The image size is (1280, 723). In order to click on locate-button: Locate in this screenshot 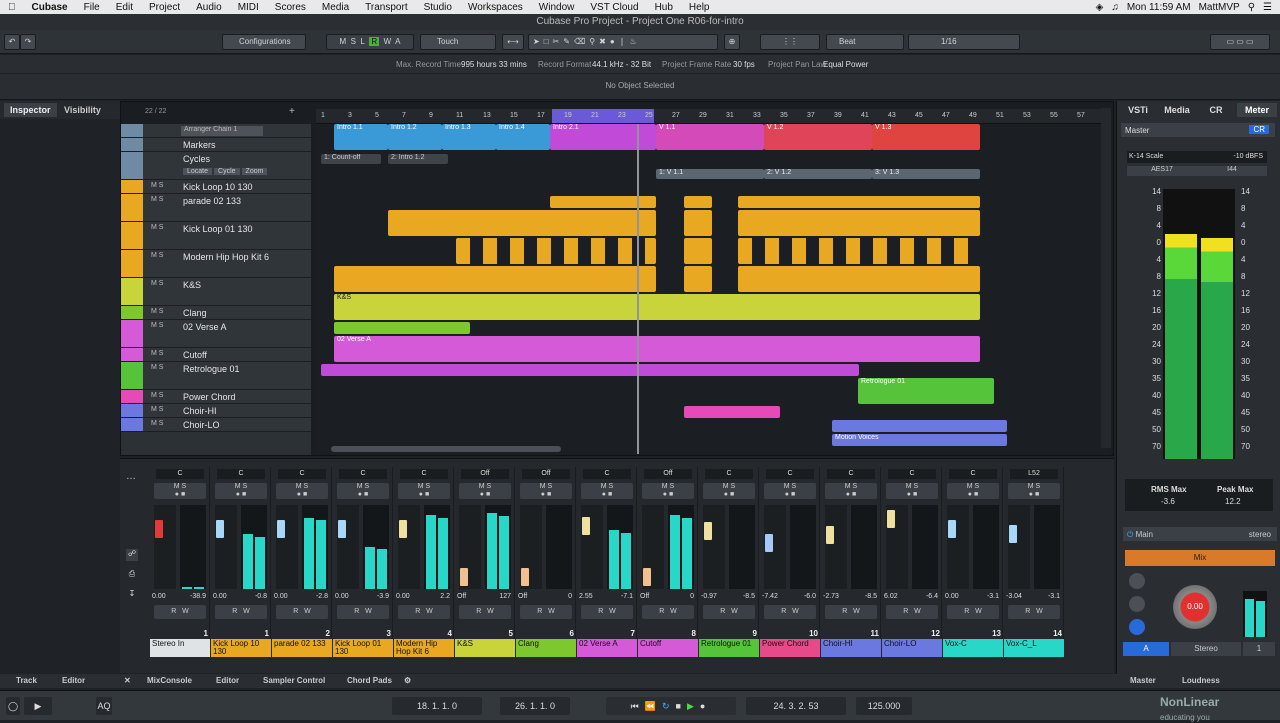, I will do `click(198, 171)`.